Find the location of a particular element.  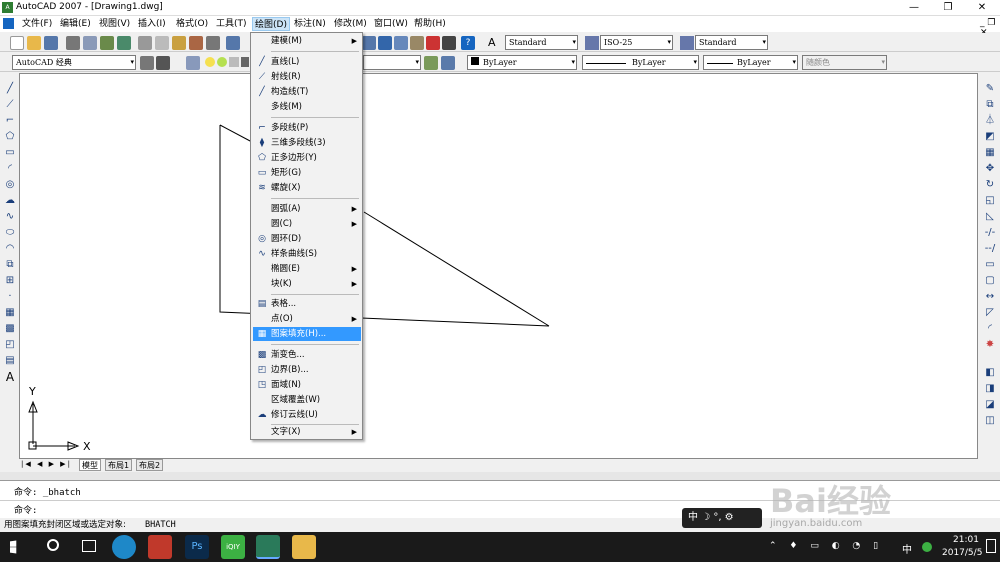

autocad-app-icon: A is located at coordinates (7, 7).